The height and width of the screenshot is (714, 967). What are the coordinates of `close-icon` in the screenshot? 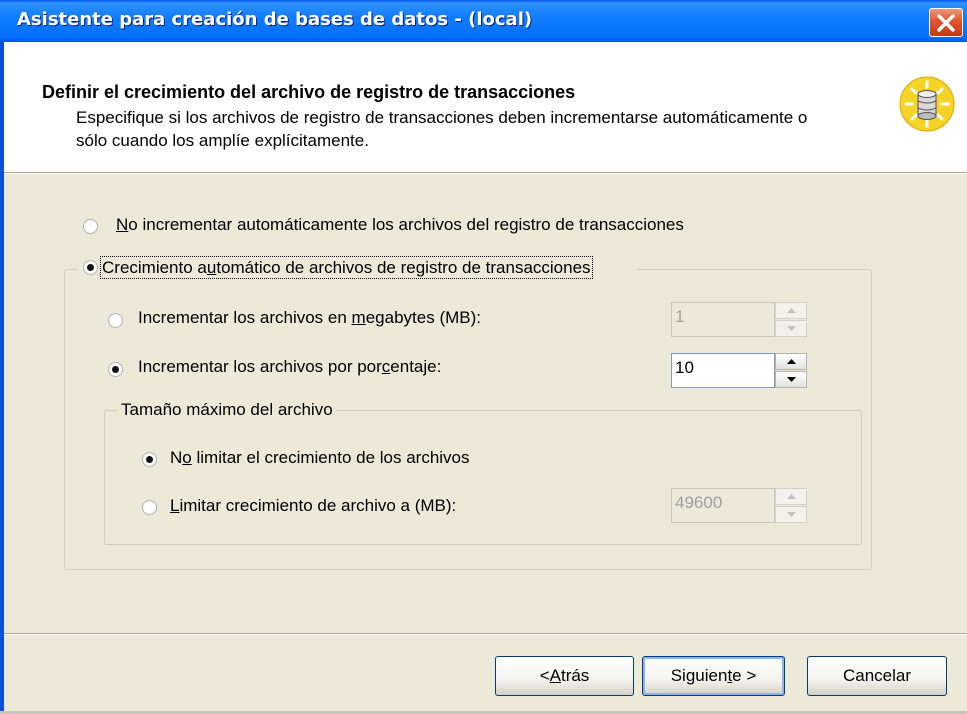 It's located at (946, 23).